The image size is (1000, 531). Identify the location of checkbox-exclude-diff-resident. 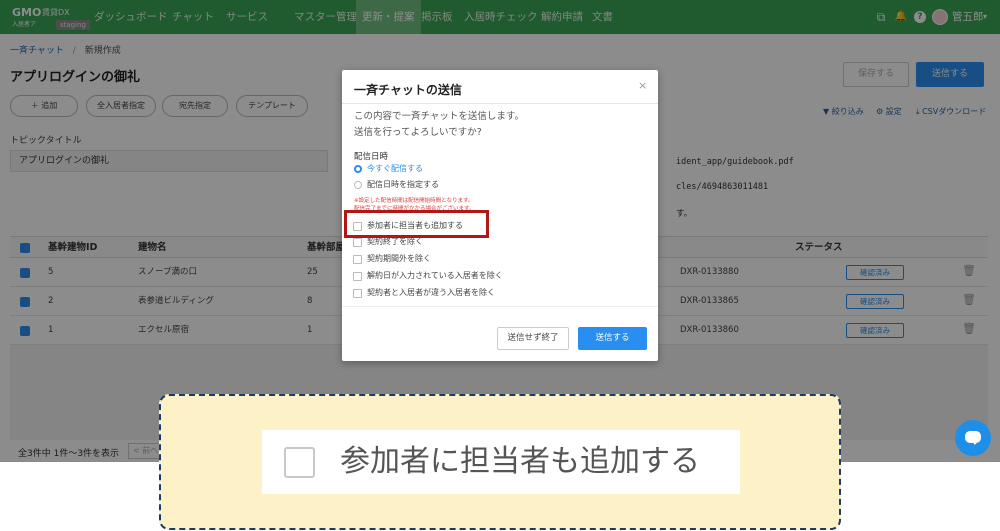
(357, 293).